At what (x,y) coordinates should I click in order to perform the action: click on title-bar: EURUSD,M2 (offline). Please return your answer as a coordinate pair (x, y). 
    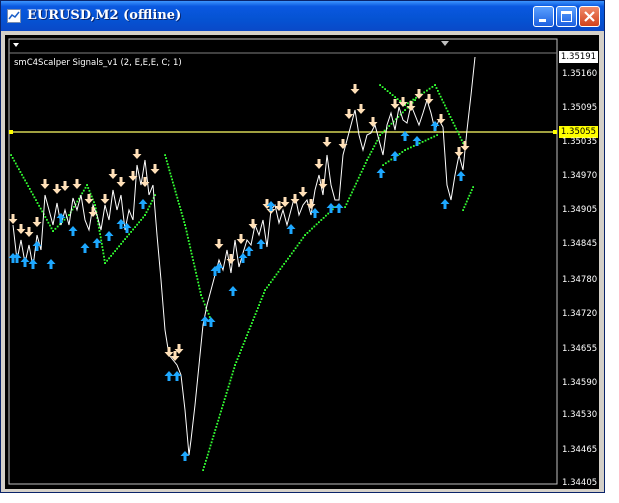
    Looking at the image, I should click on (302, 16).